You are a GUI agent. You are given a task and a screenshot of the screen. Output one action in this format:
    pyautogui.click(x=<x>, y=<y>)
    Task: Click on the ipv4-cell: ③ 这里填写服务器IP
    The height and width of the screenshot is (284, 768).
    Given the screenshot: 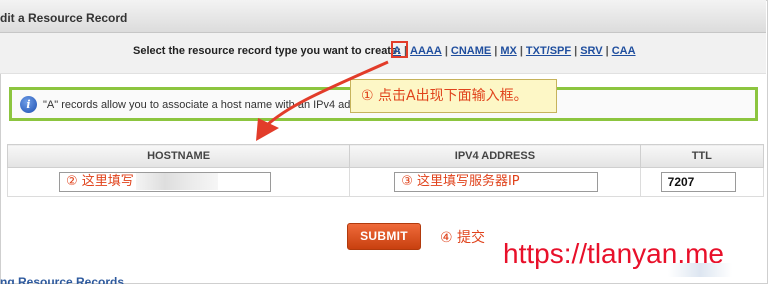 What is the action you would take?
    pyautogui.click(x=495, y=182)
    